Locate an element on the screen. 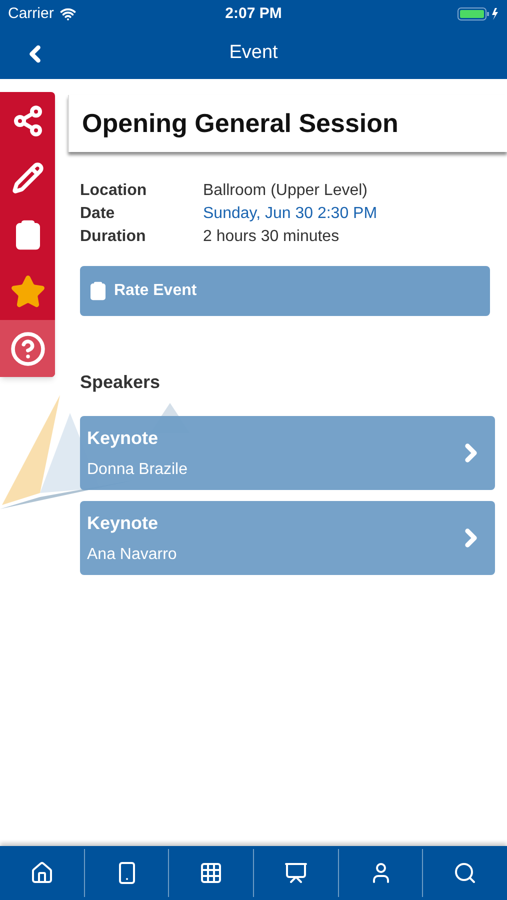  easel-icon is located at coordinates (296, 873).